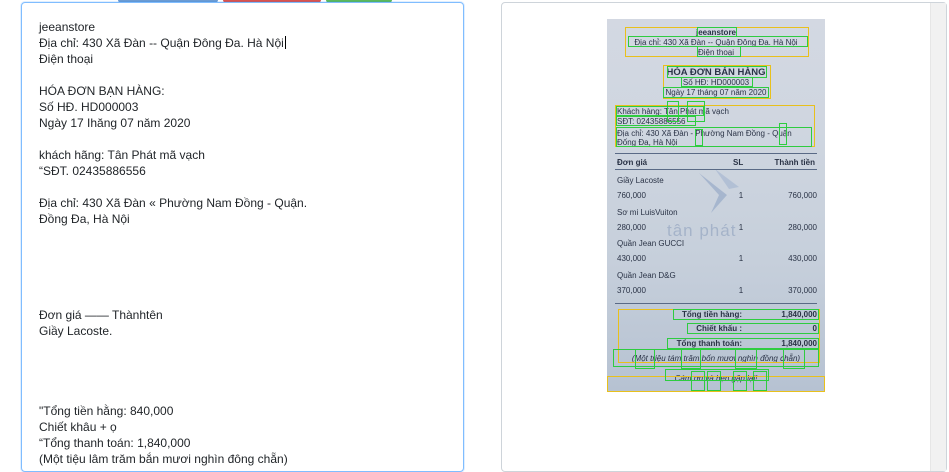 The image size is (949, 472). What do you see at coordinates (712, 314) in the screenshot?
I see `receipt-subtotal-label: Tổng tiền hàng:` at bounding box center [712, 314].